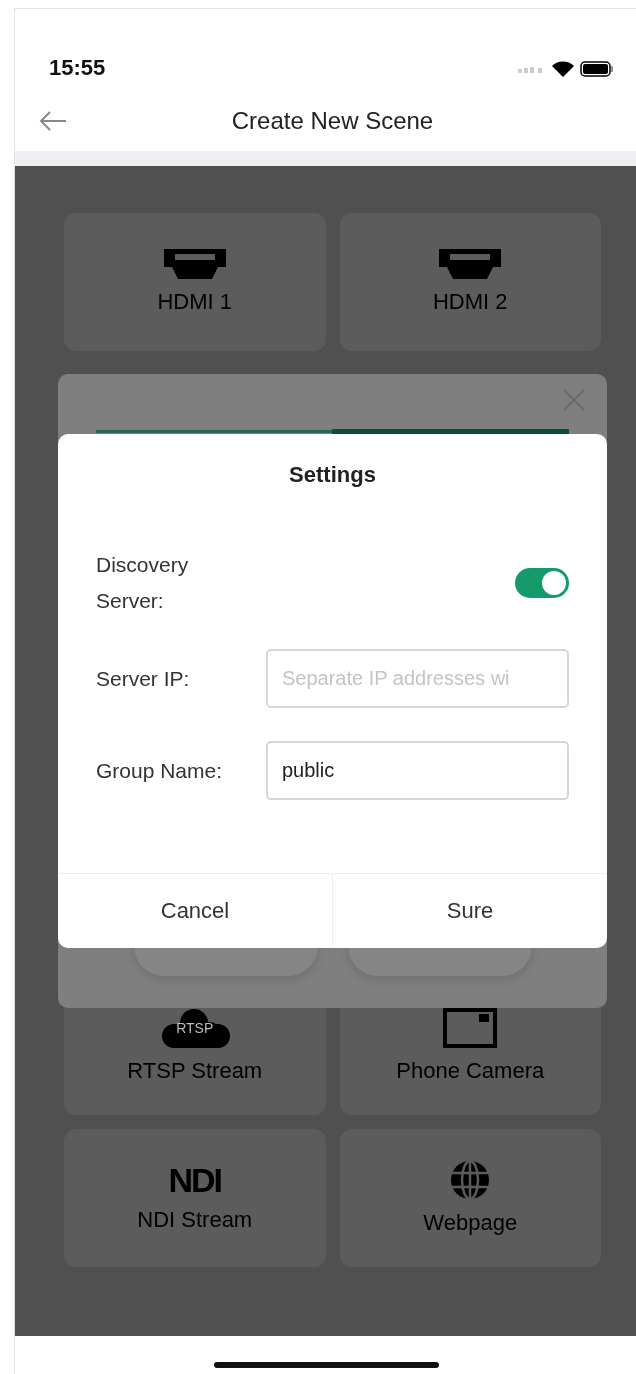  Describe the element at coordinates (194, 1028) in the screenshot. I see `cloud-icon: RTSP` at that location.